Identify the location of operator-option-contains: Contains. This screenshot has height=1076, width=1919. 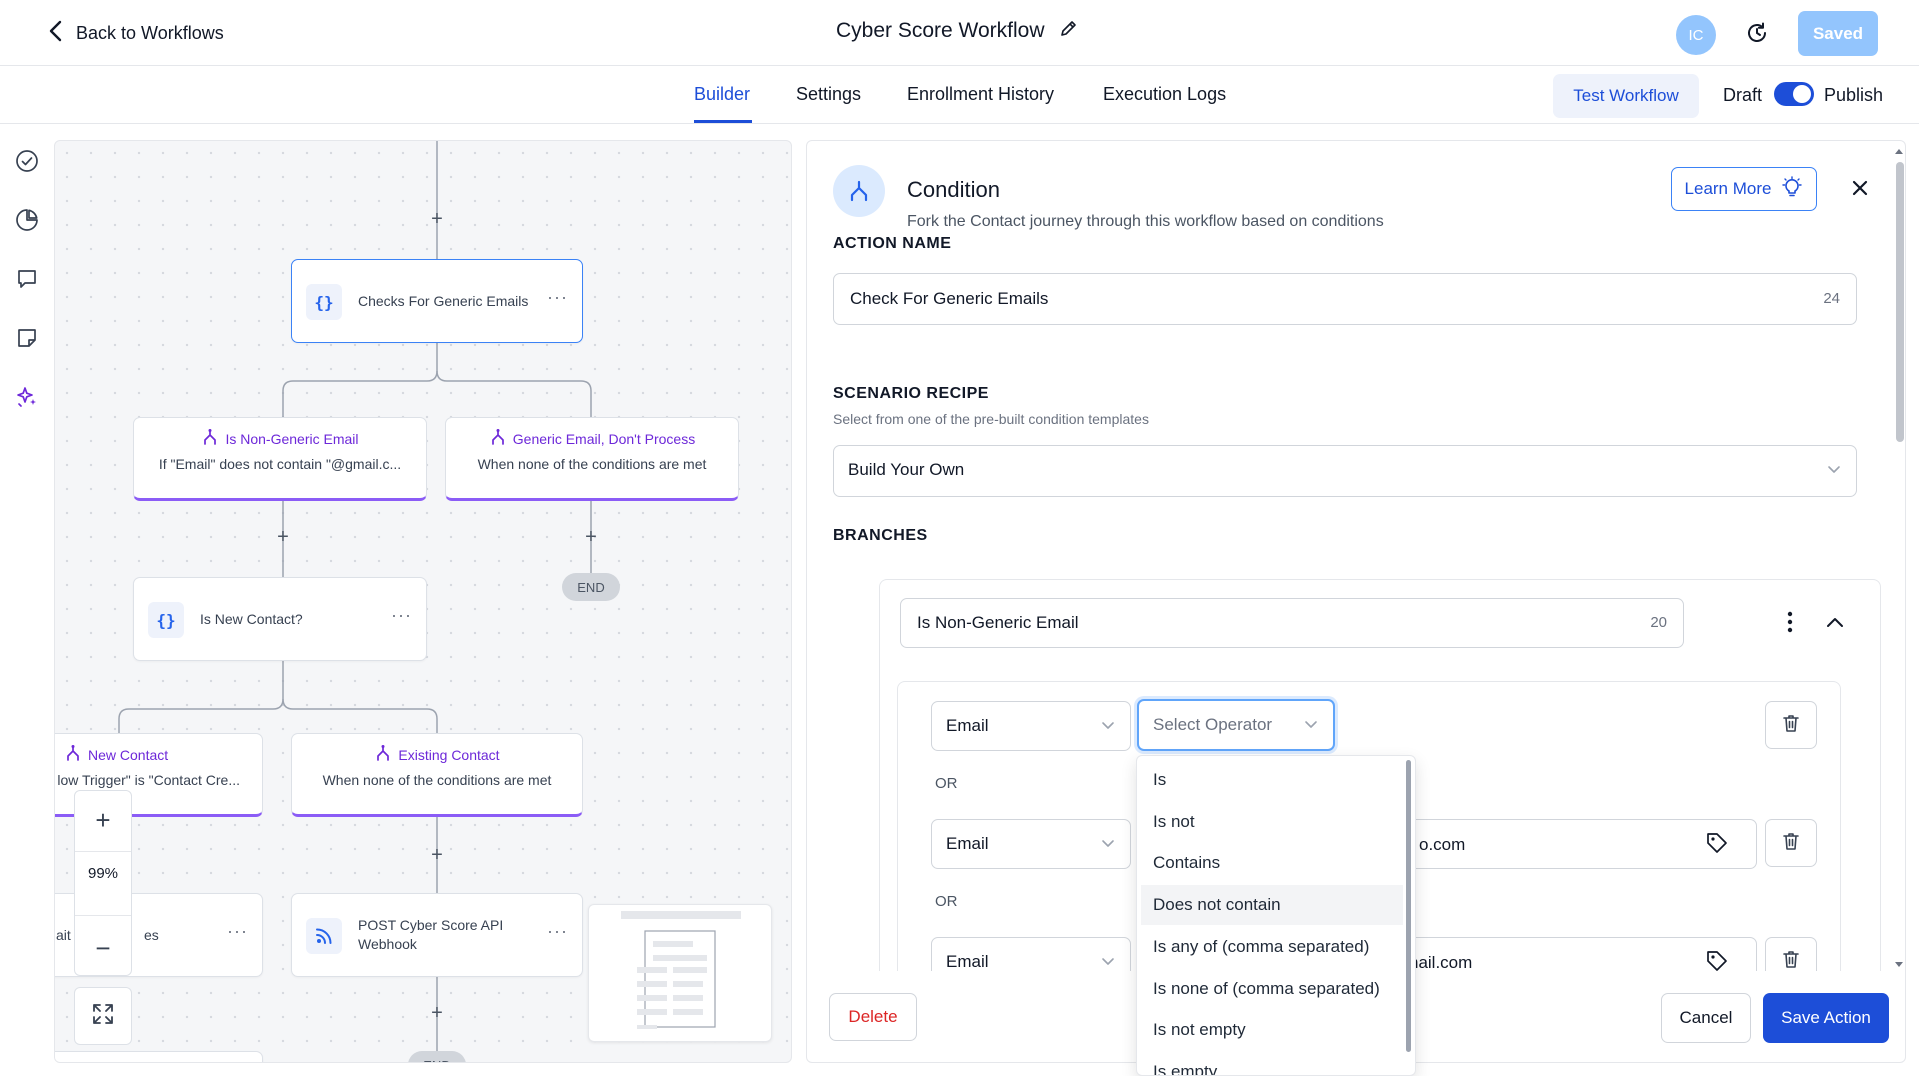
(1272, 863).